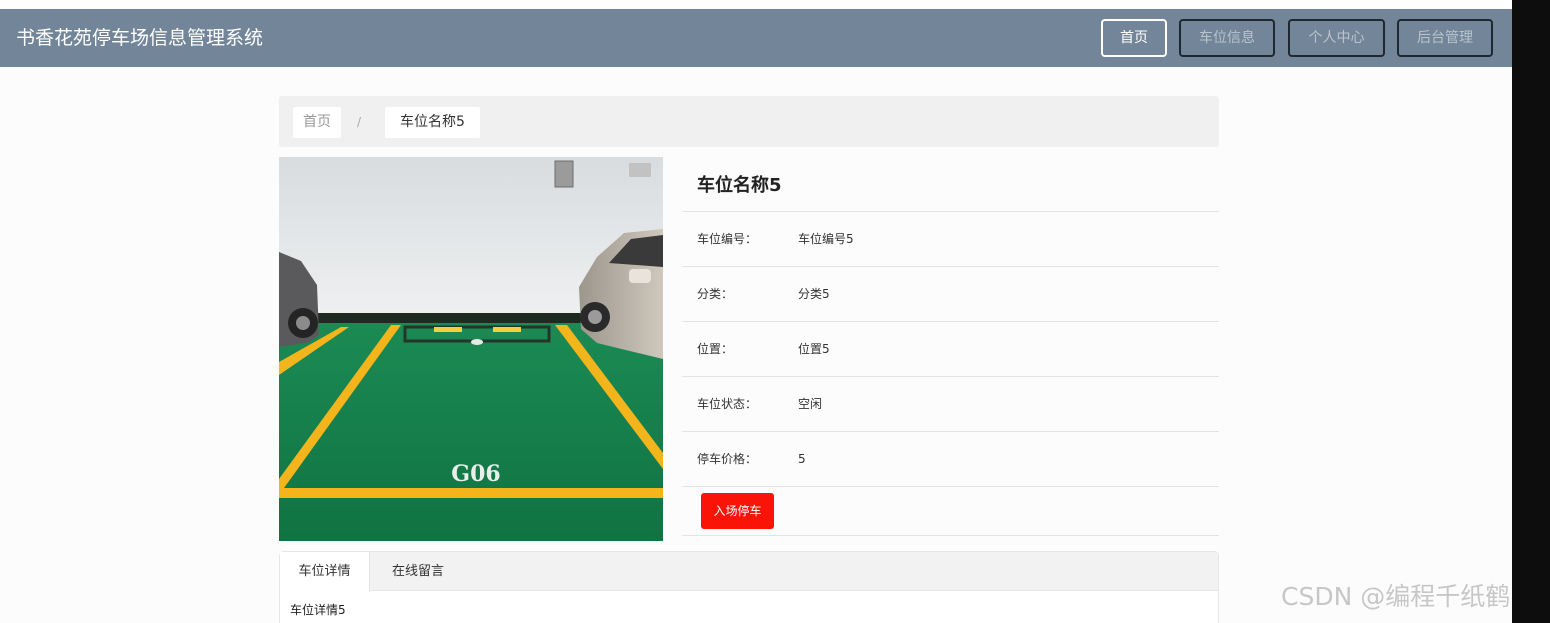 Image resolution: width=1550 pixels, height=623 pixels. What do you see at coordinates (950, 404) in the screenshot?
I see `detail-row: 车位状态： 空闲` at bounding box center [950, 404].